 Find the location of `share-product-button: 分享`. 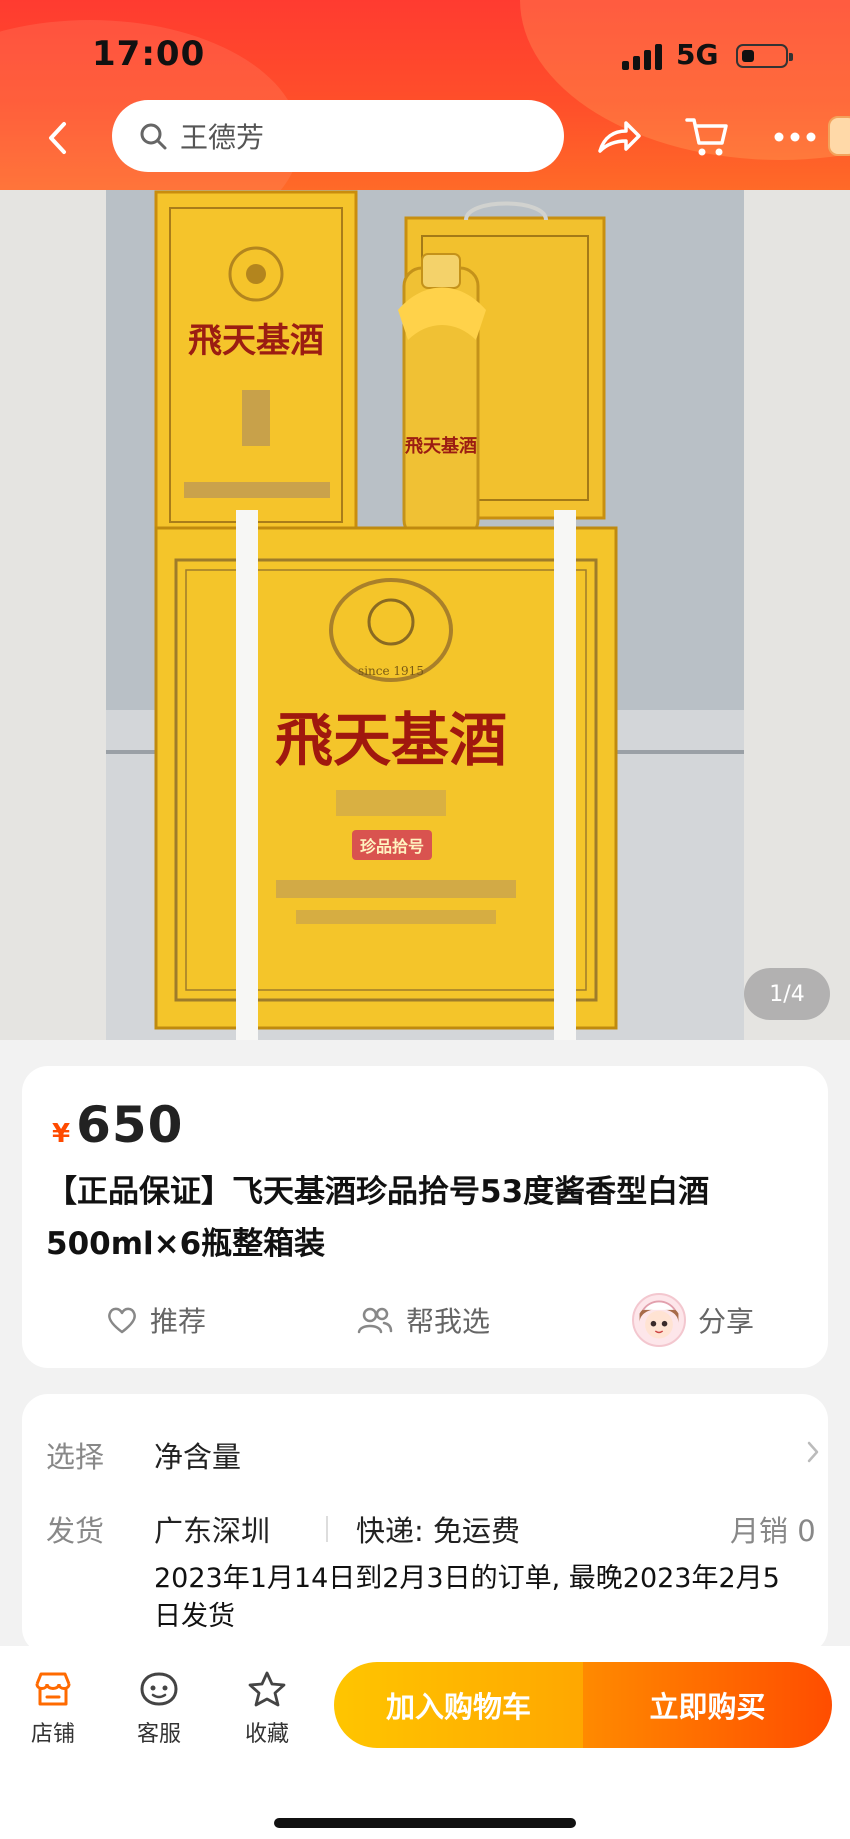

share-product-button: 分享 is located at coordinates (693, 1320).